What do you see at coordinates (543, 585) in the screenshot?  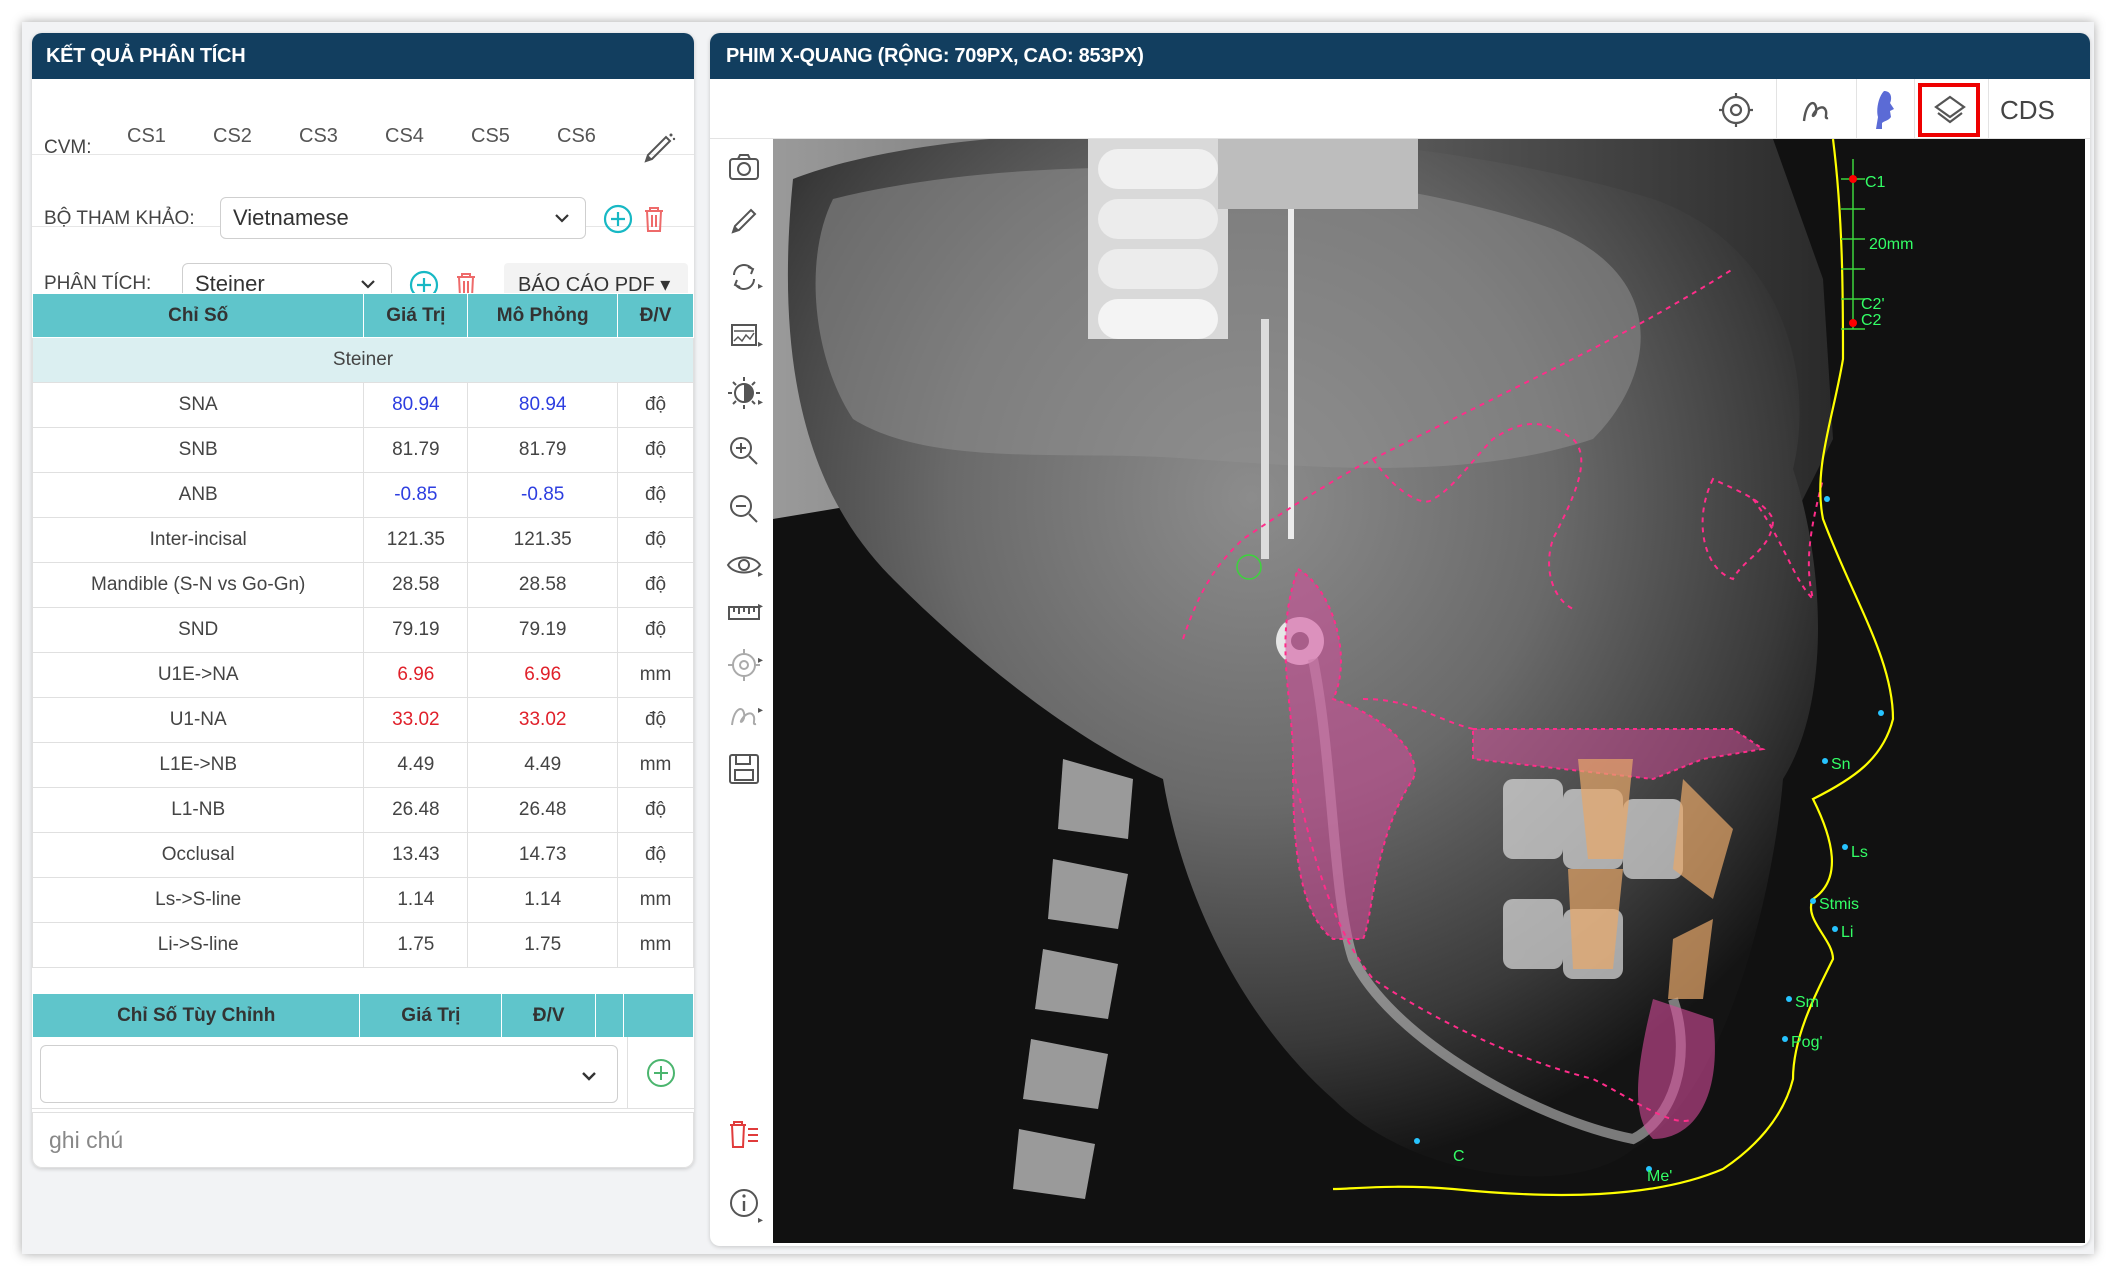 I see `simulation-cell: 28.58` at bounding box center [543, 585].